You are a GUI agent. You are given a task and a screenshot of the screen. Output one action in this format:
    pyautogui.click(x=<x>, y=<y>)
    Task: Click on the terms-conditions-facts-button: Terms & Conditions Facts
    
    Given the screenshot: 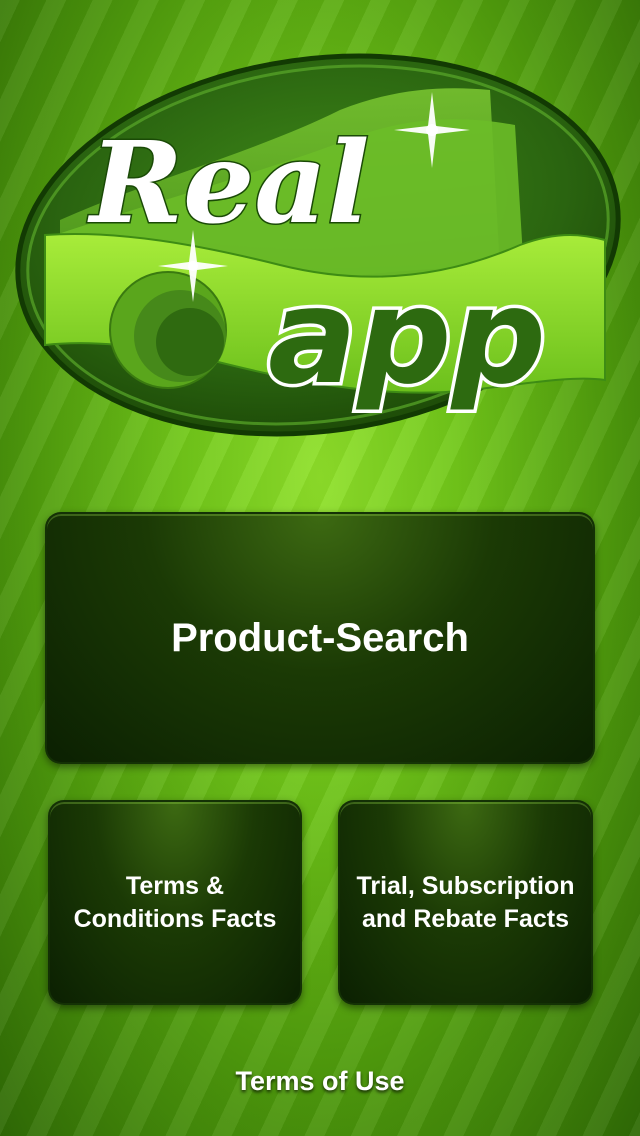 What is the action you would take?
    pyautogui.click(x=175, y=902)
    